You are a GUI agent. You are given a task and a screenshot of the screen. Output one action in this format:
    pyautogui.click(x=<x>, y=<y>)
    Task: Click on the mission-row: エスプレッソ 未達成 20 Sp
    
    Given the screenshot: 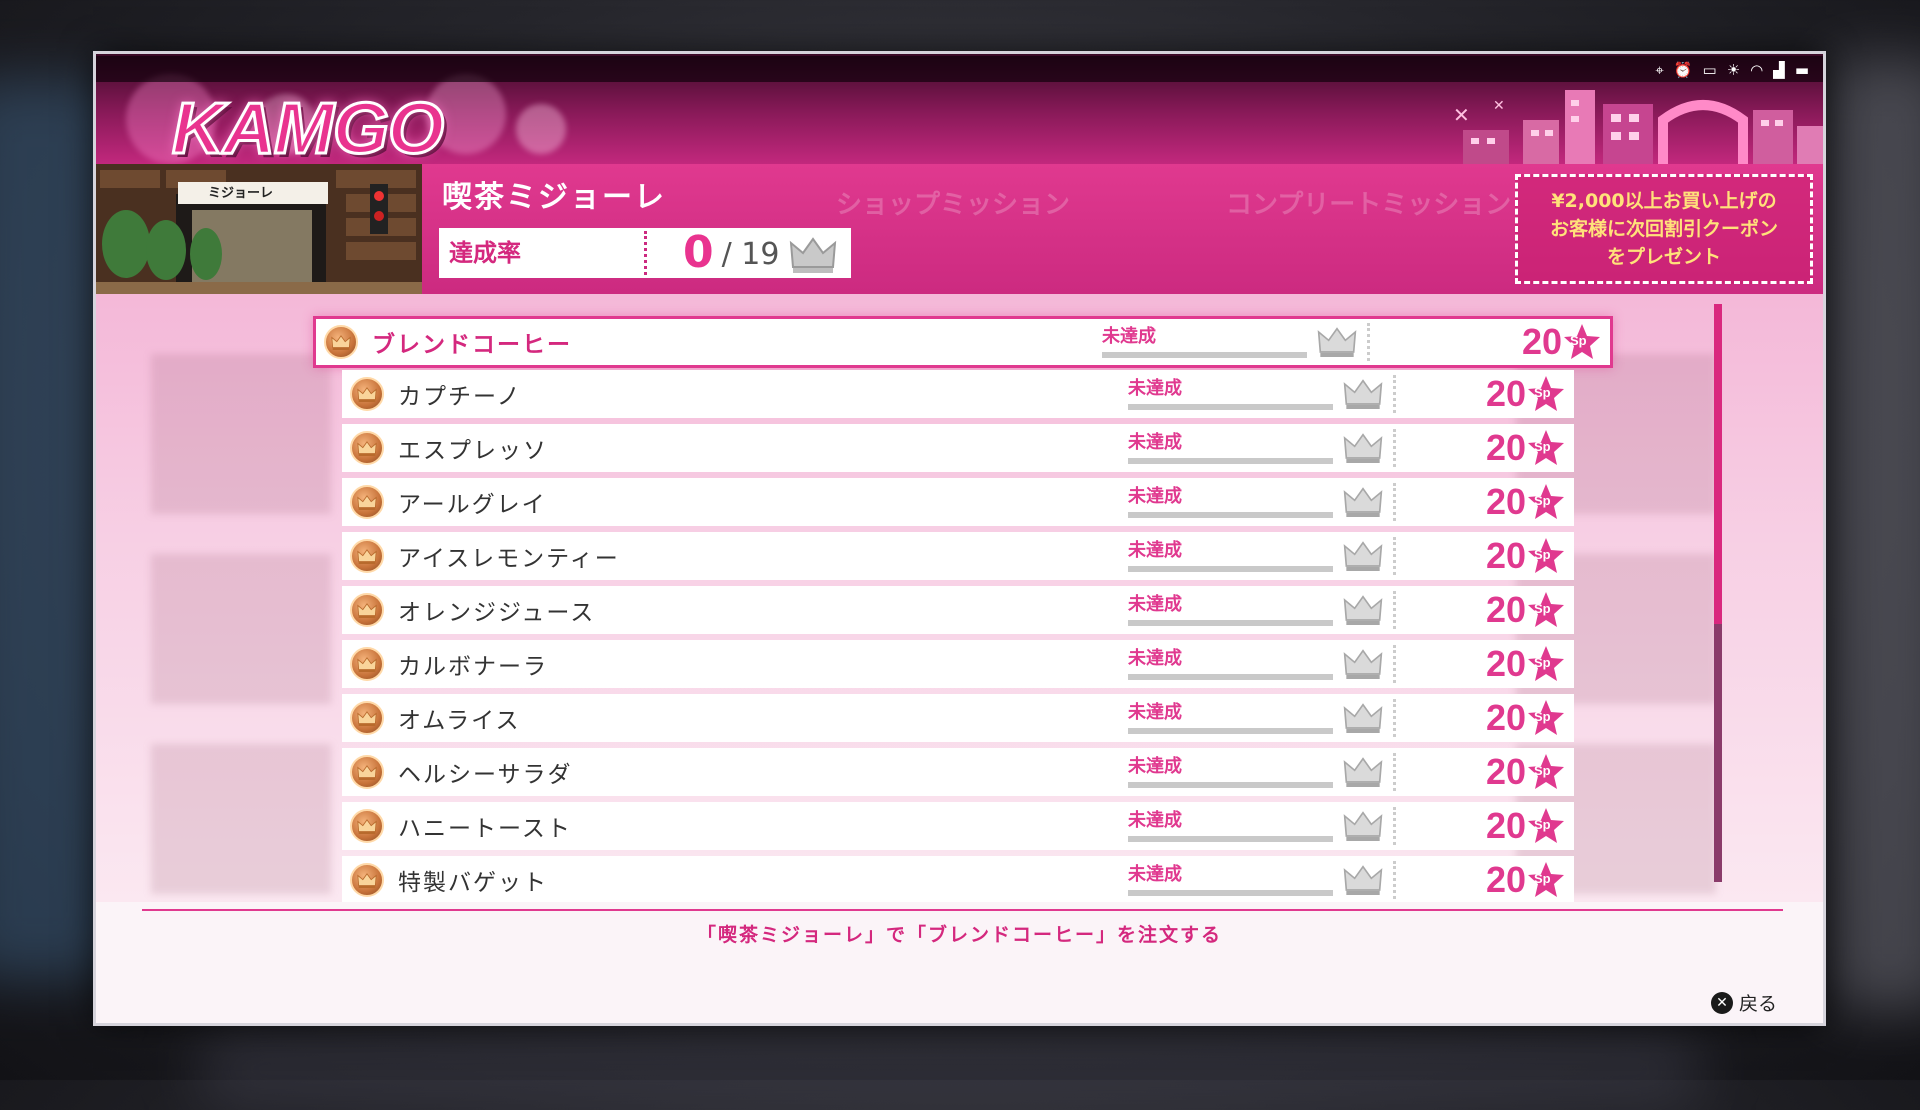 What is the action you would take?
    pyautogui.click(x=958, y=448)
    